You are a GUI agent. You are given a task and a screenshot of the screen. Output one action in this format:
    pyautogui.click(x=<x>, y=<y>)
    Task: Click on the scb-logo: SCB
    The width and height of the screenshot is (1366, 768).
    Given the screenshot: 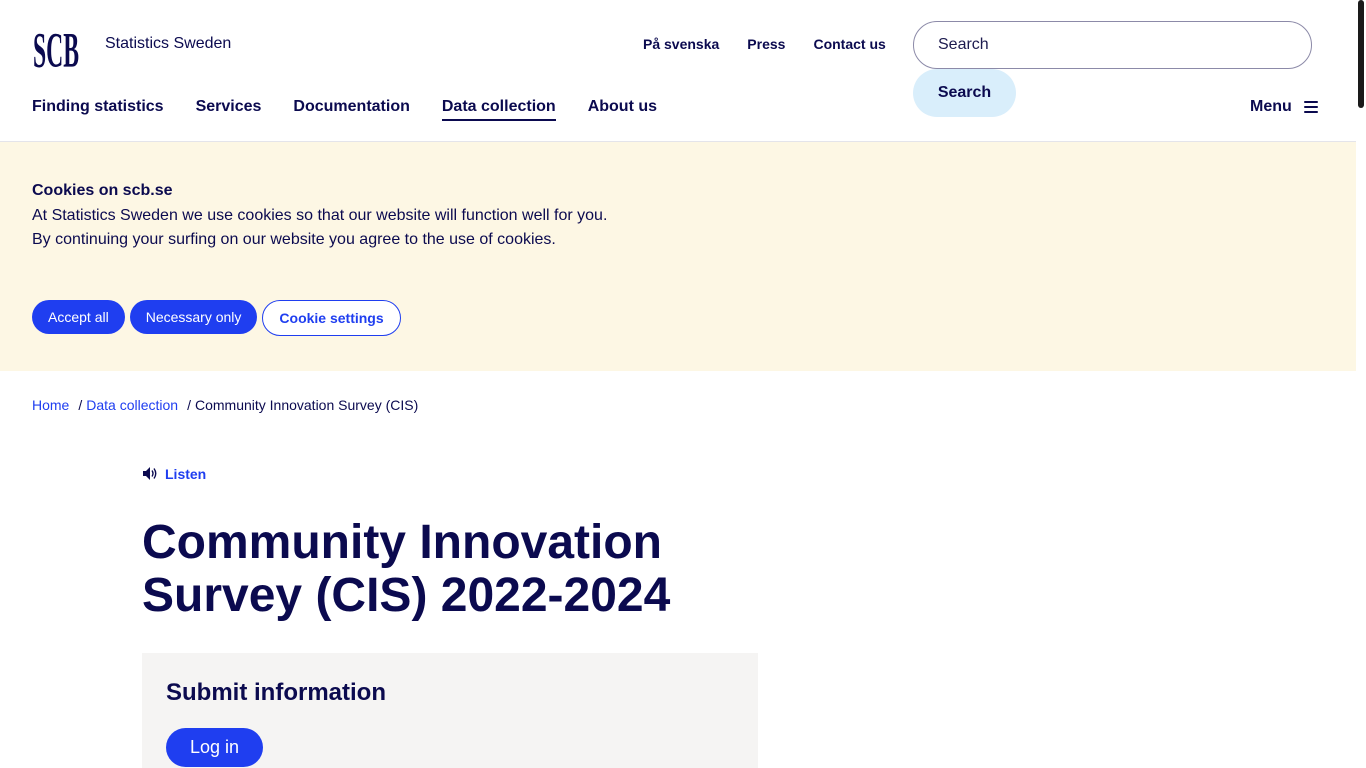 What is the action you would take?
    pyautogui.click(x=56, y=45)
    